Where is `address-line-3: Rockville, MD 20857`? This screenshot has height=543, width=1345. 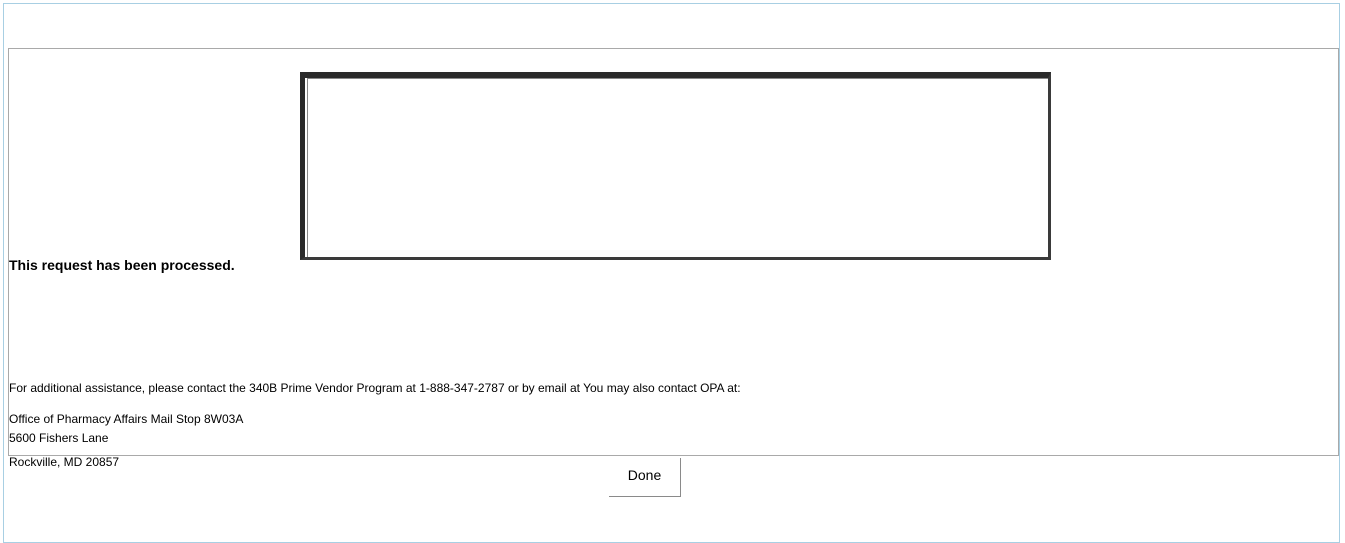 address-line-3: Rockville, MD 20857 is located at coordinates (64, 462).